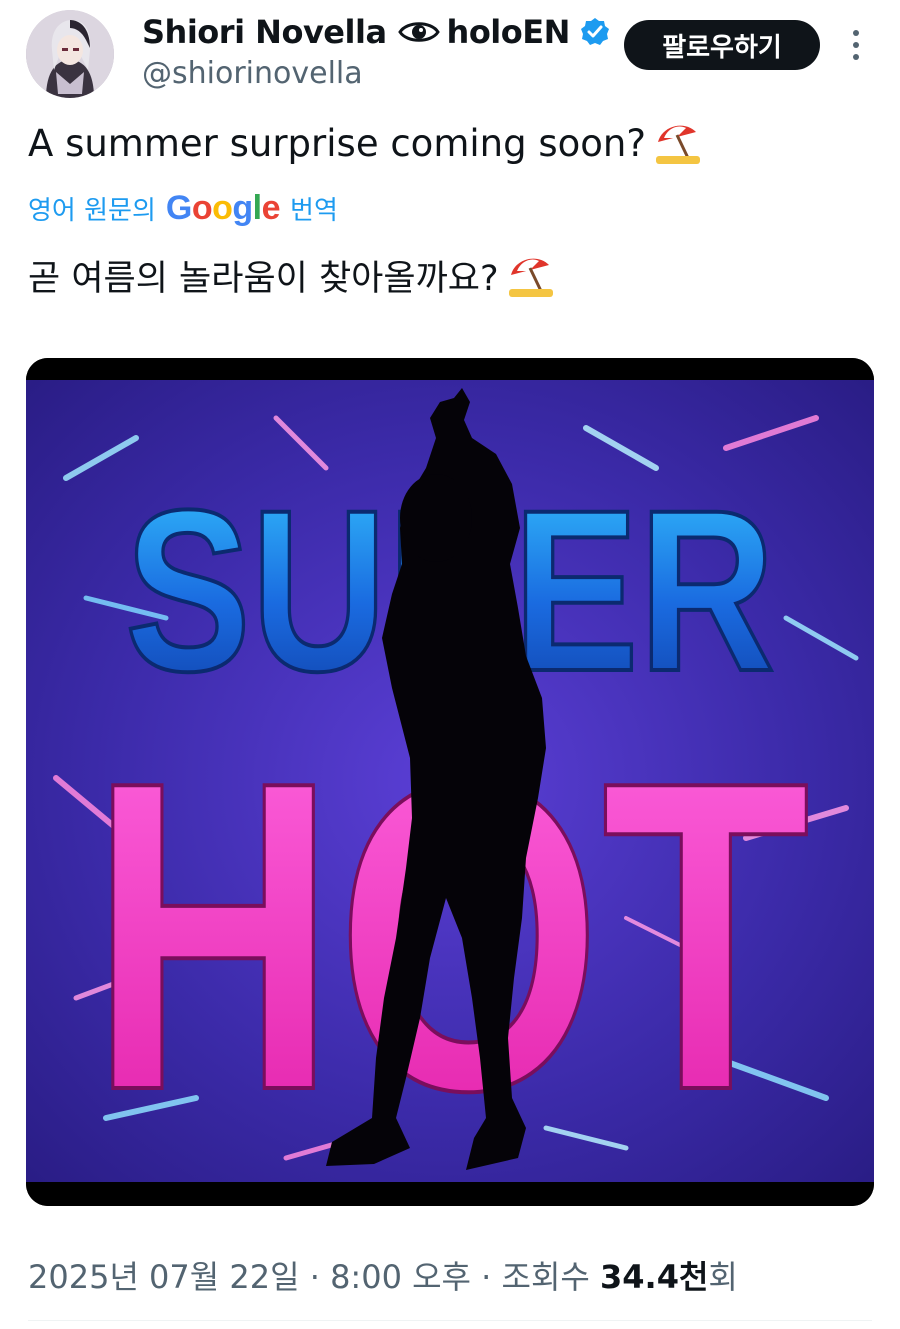 Image resolution: width=900 pixels, height=1329 pixels. What do you see at coordinates (70, 54) in the screenshot?
I see `avatar` at bounding box center [70, 54].